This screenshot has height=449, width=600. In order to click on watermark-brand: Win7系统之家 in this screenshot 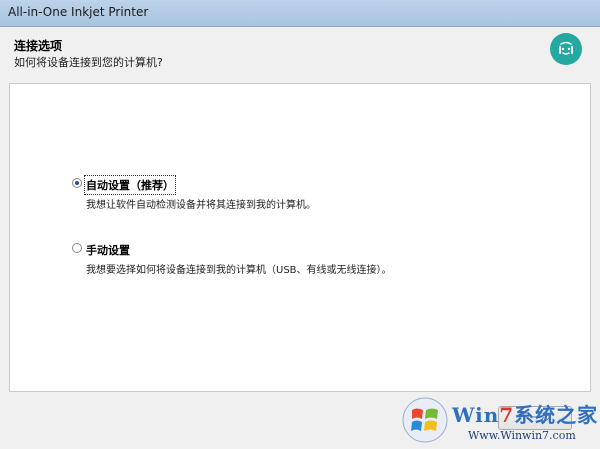, I will do `click(525, 413)`.